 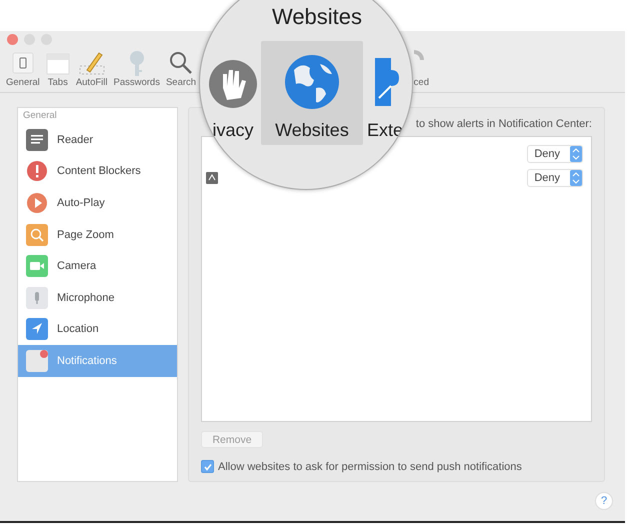 I want to click on microphone-icon, so click(x=37, y=297).